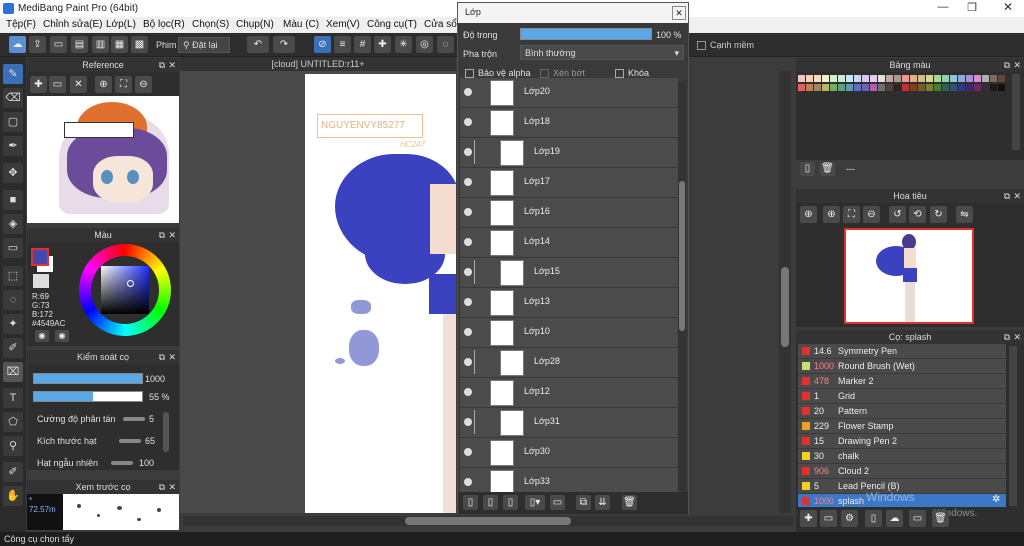 This screenshot has width=1024, height=546. Describe the element at coordinates (629, 502) in the screenshot. I see `delete-layer-icon: 🗑` at that location.